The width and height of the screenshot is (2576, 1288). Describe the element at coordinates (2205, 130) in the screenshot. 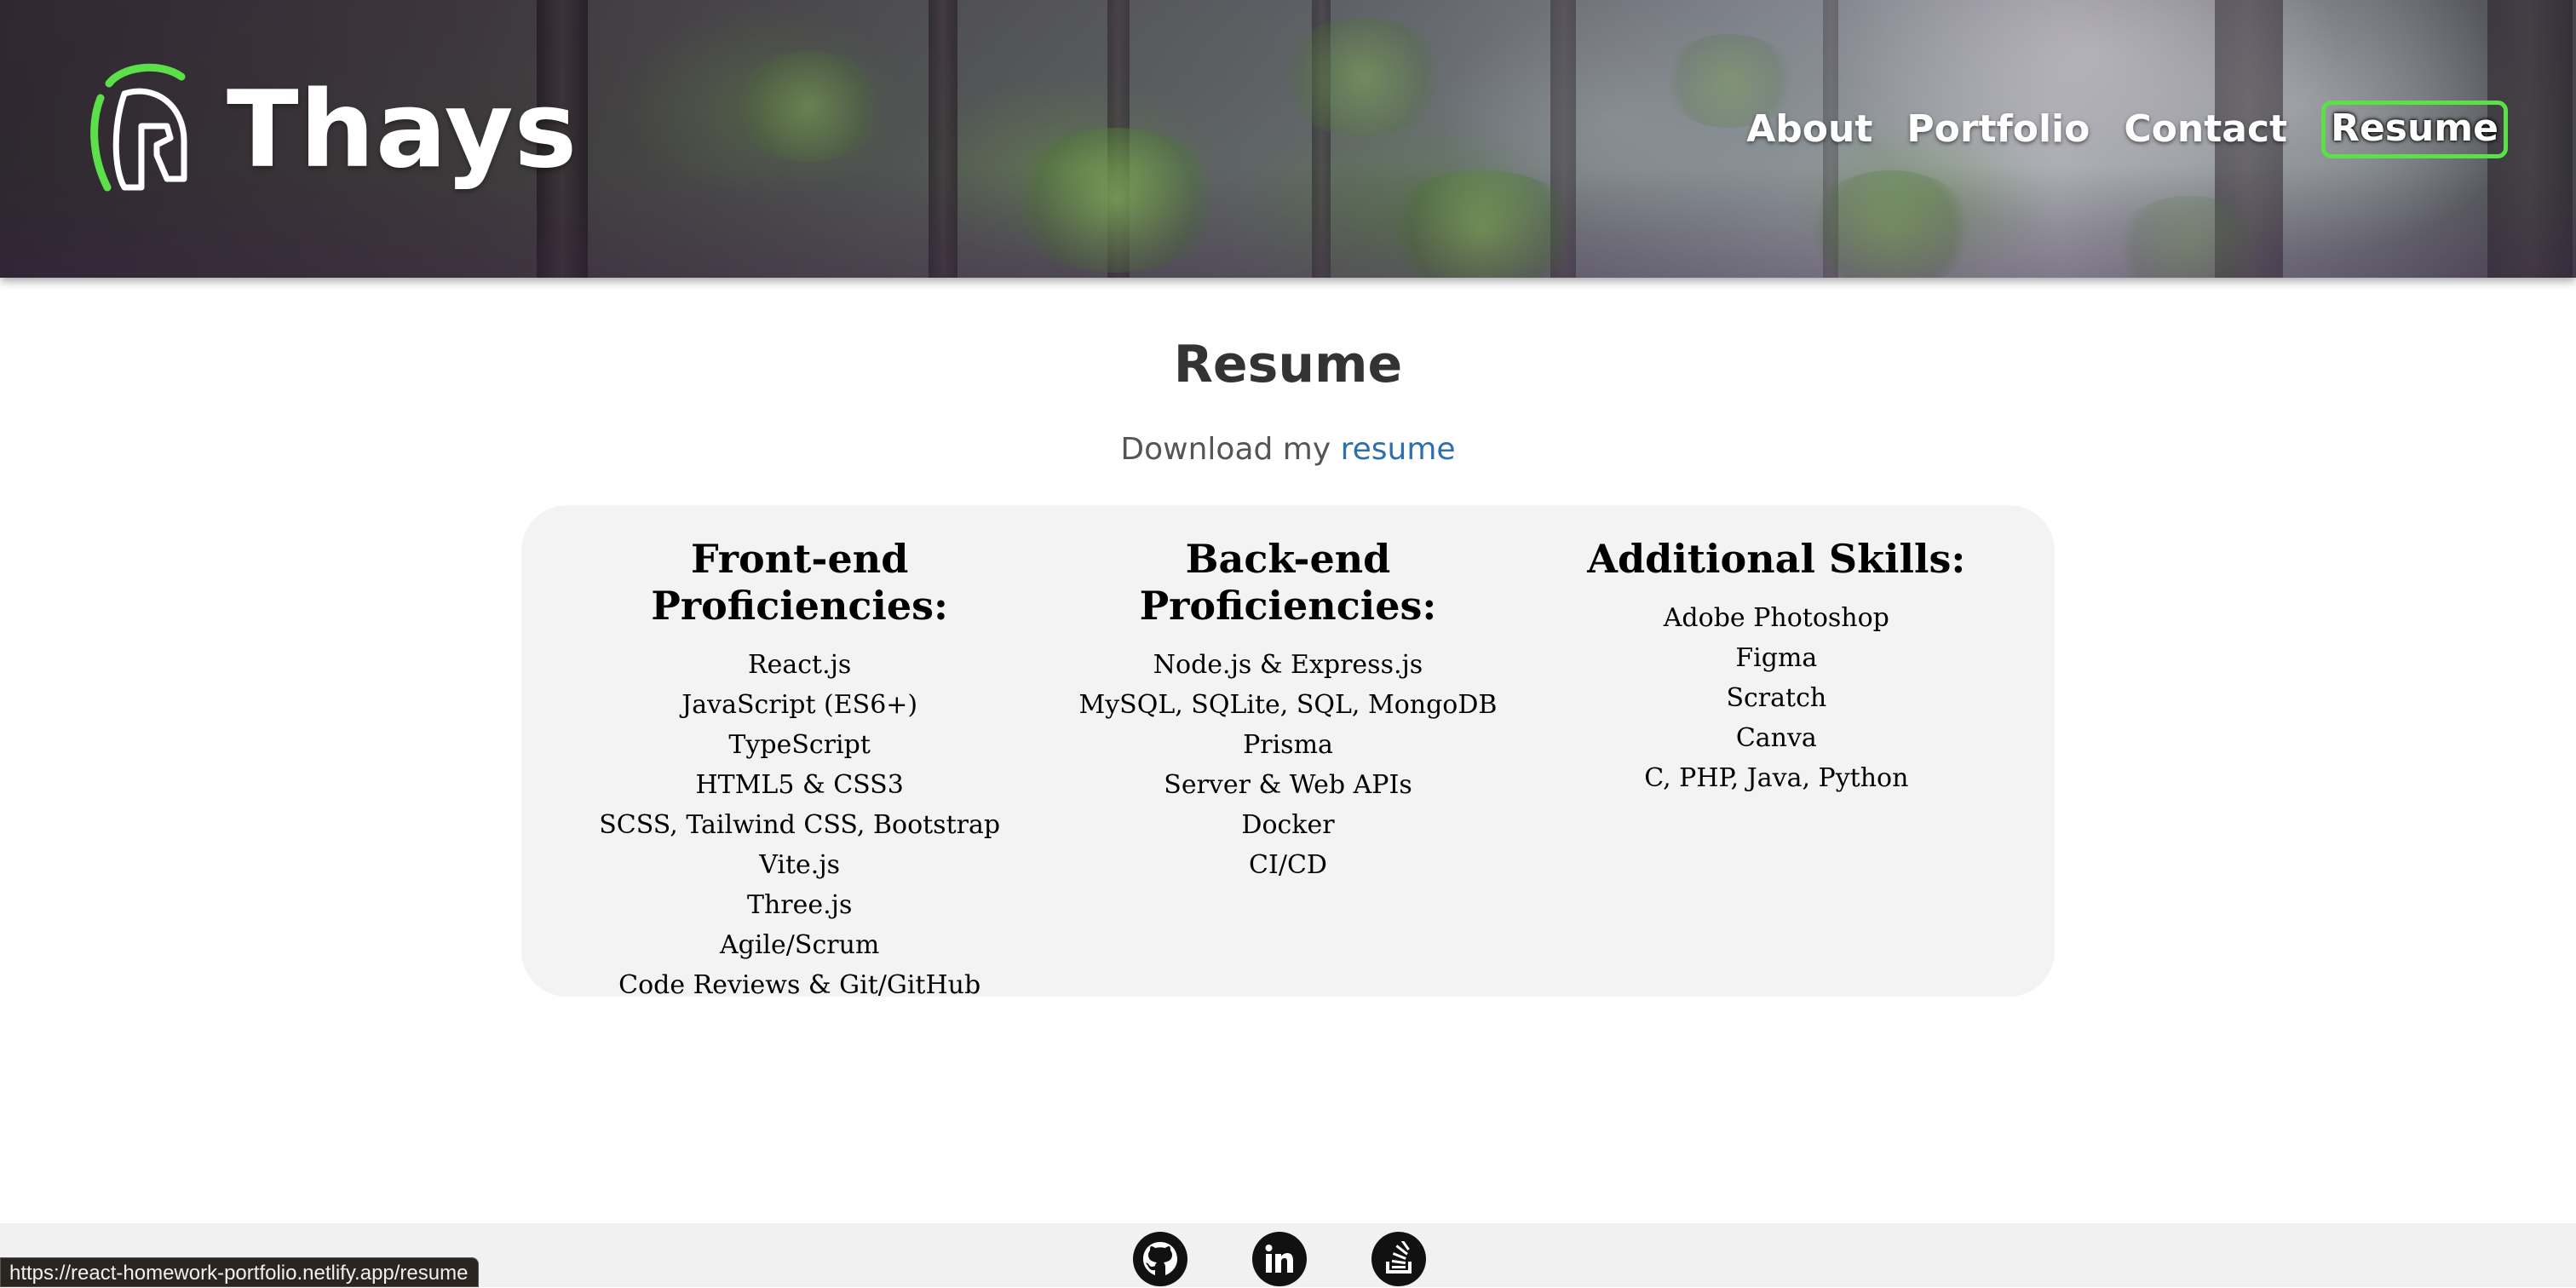

I see `nav-contact: Contact` at that location.